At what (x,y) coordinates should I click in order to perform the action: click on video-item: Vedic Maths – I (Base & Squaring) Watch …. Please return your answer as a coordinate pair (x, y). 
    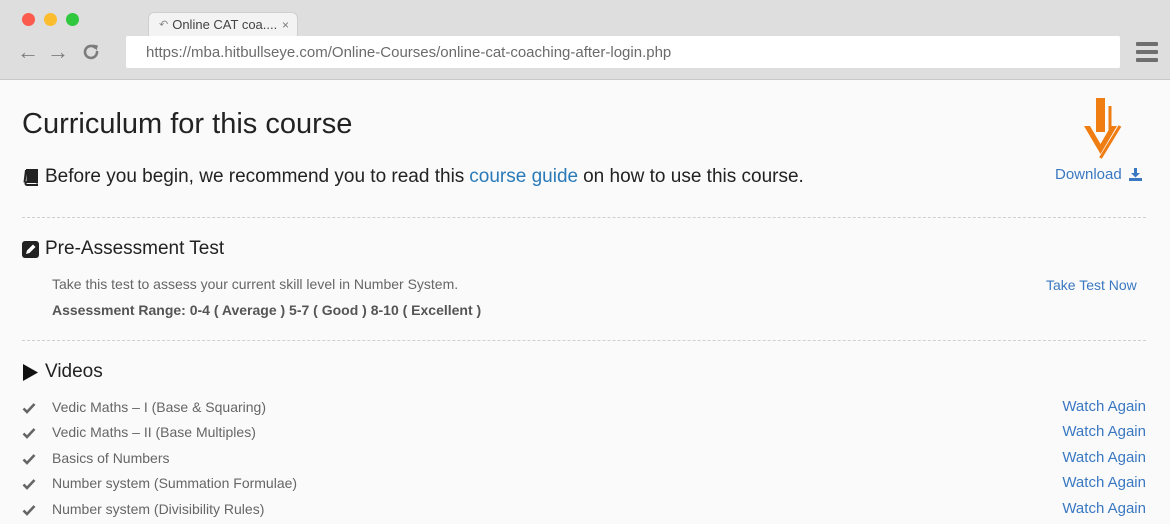
    Looking at the image, I should click on (584, 409).